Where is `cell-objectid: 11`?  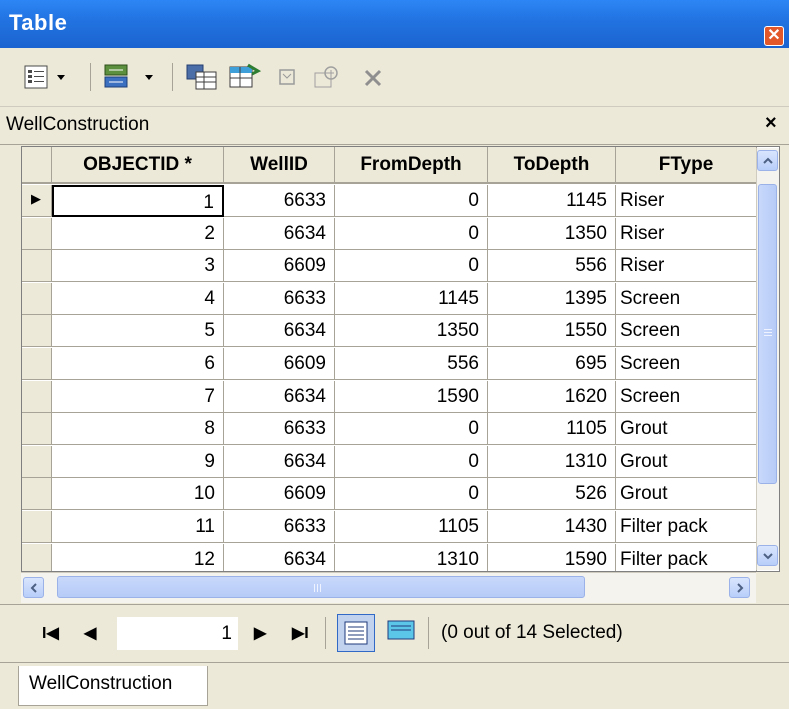
cell-objectid: 11 is located at coordinates (138, 527).